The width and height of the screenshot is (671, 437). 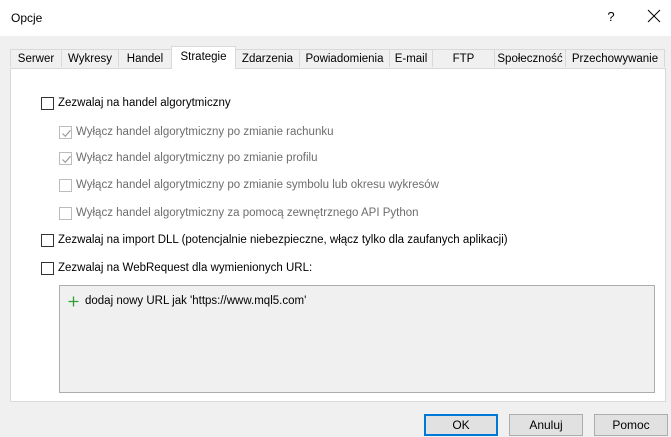 I want to click on dll-import-checkbox, so click(x=47, y=240).